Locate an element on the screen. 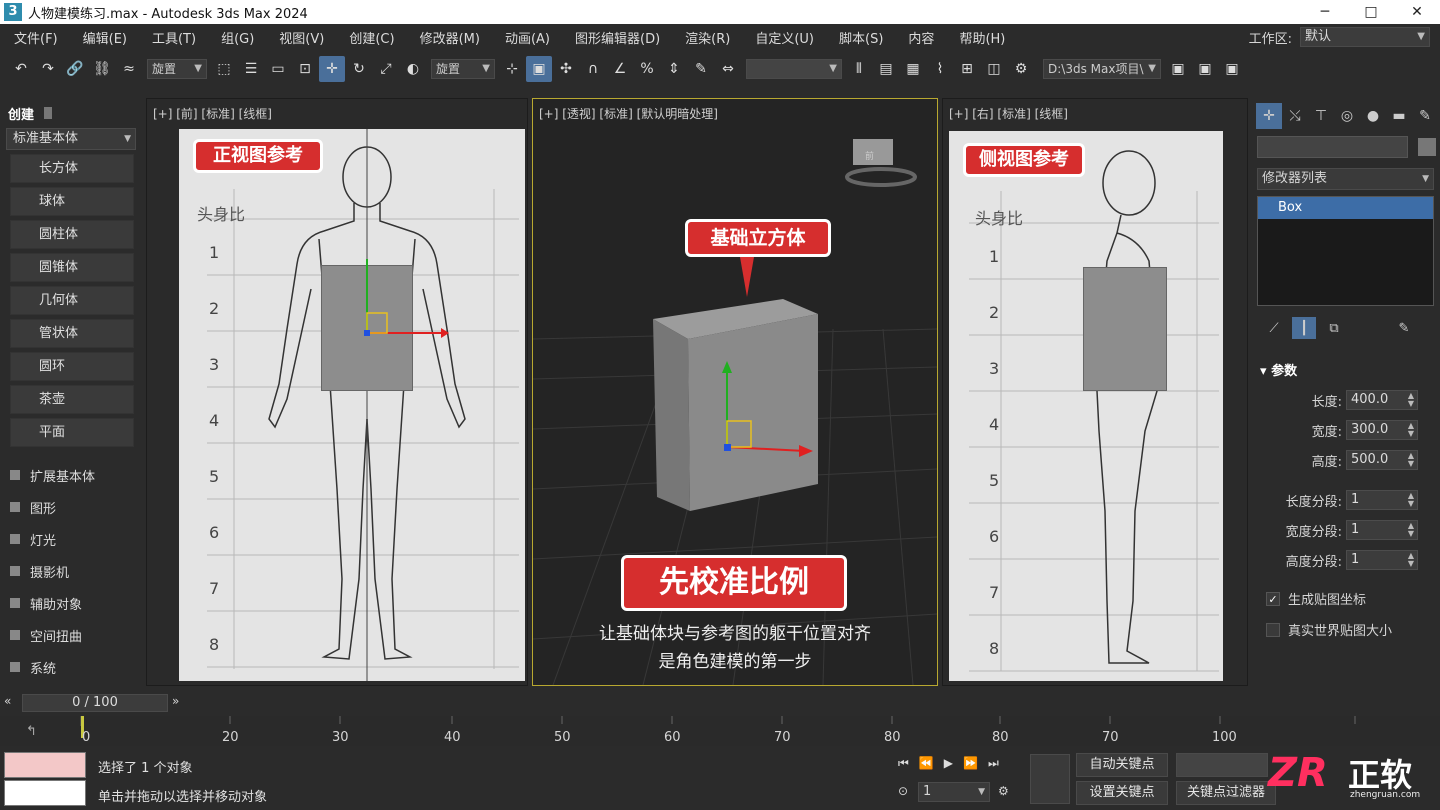  menu-rendering: 渲染(R) is located at coordinates (706, 37).